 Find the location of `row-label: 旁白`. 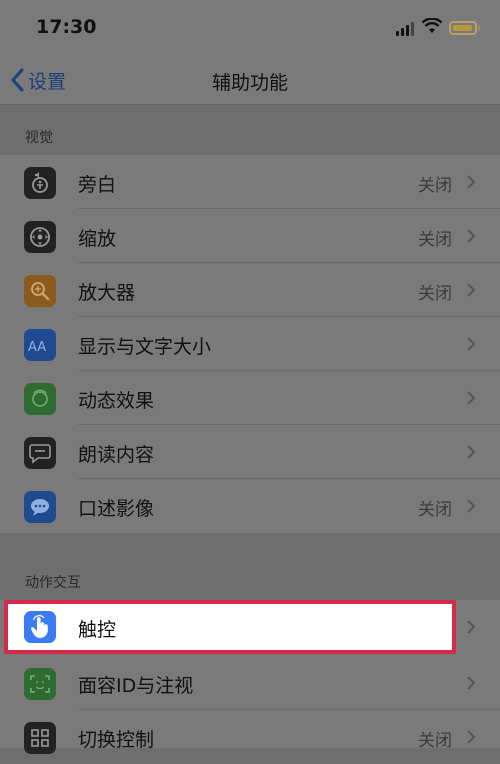

row-label: 旁白 is located at coordinates (97, 185).